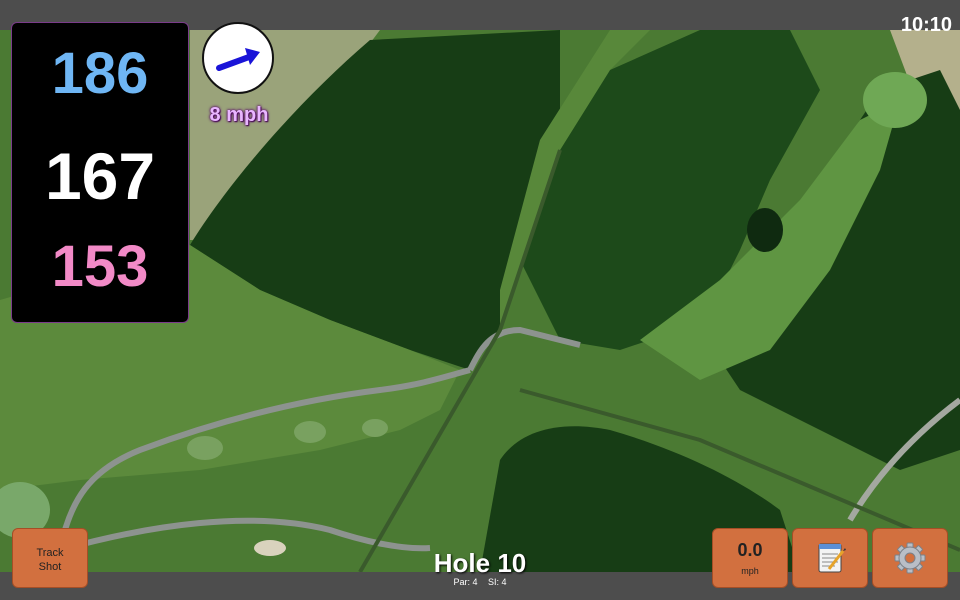  Describe the element at coordinates (465, 582) in the screenshot. I see `hole-par: Par: 4` at that location.